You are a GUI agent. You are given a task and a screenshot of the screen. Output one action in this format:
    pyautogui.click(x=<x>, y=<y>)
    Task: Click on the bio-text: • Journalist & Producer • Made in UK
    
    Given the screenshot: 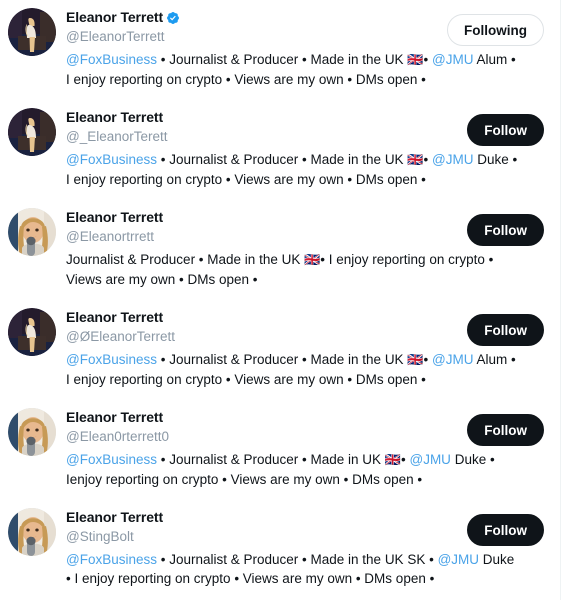 What is the action you would take?
    pyautogui.click(x=271, y=459)
    